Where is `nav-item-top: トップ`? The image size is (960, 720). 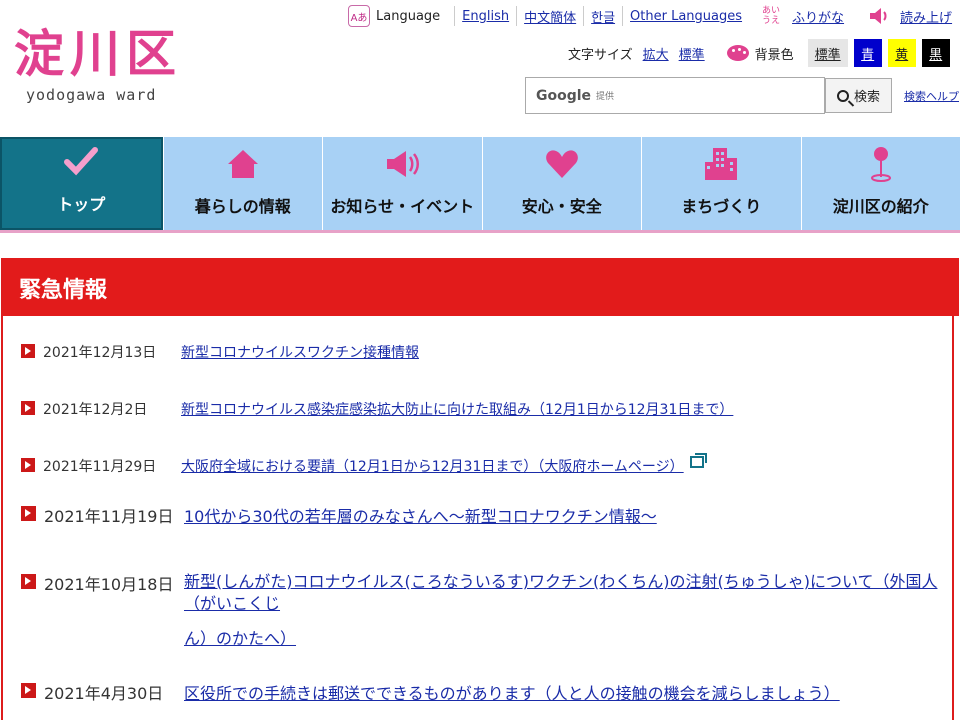 nav-item-top: トップ is located at coordinates (81, 183).